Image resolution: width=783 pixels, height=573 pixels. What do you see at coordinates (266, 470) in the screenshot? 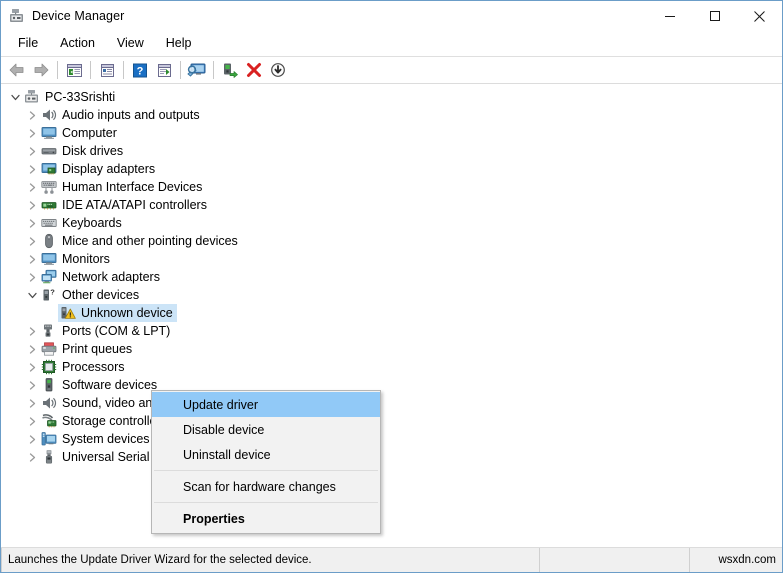
I see `context-menu-separator` at bounding box center [266, 470].